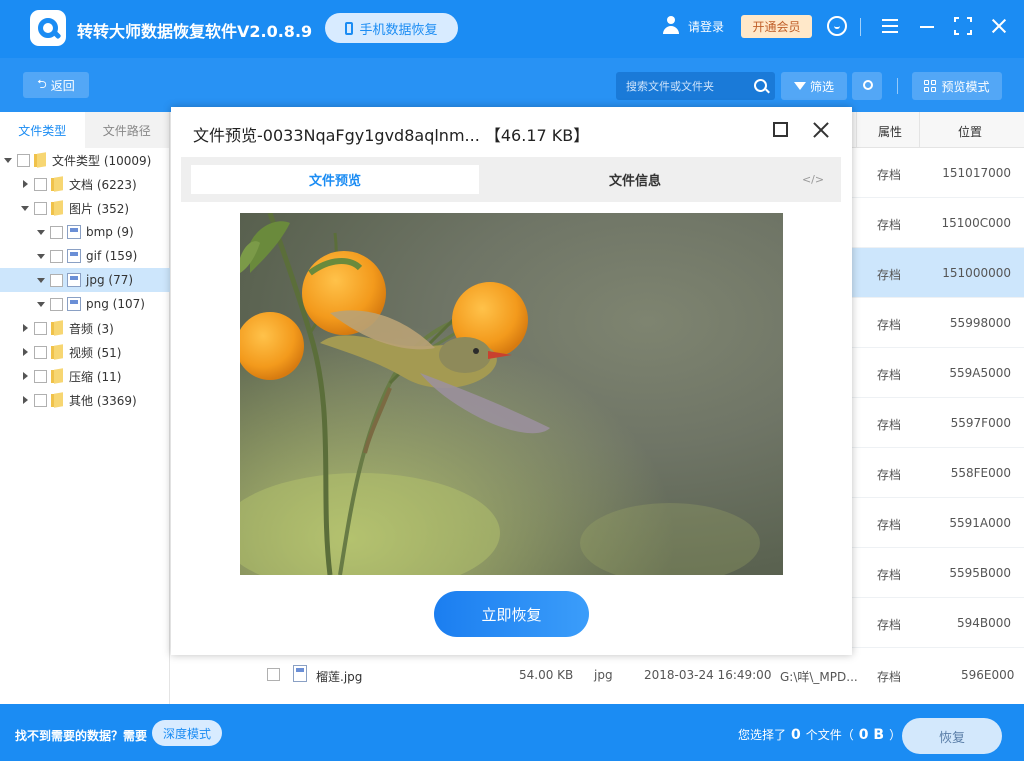 The width and height of the screenshot is (1024, 761). I want to click on search-icon, so click(760, 85).